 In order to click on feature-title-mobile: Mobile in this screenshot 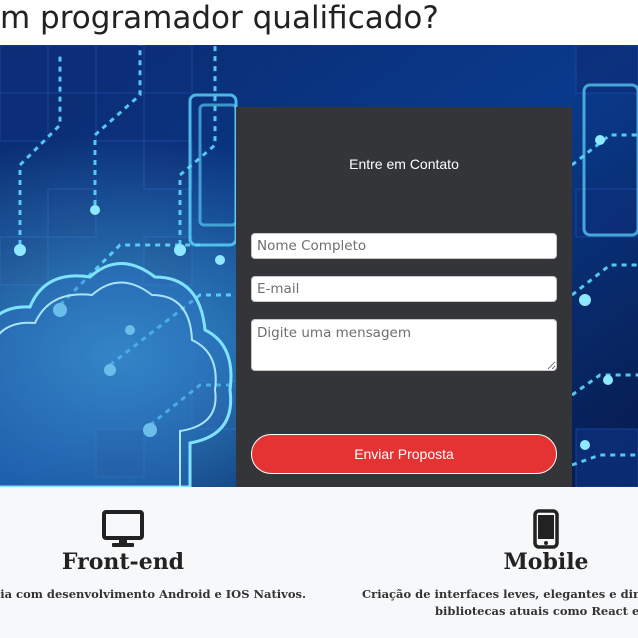, I will do `click(546, 562)`.